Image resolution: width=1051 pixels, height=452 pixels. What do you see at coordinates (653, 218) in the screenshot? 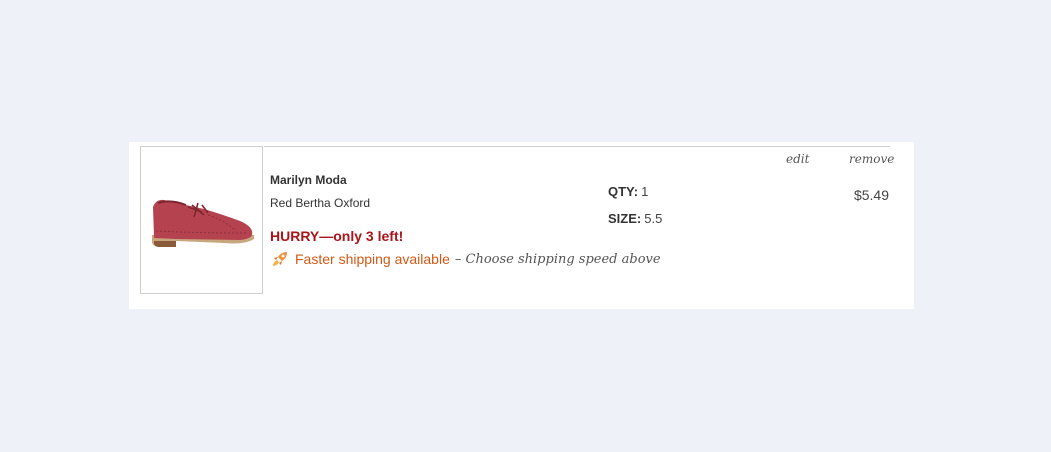
I see `size-value: 5.5` at bounding box center [653, 218].